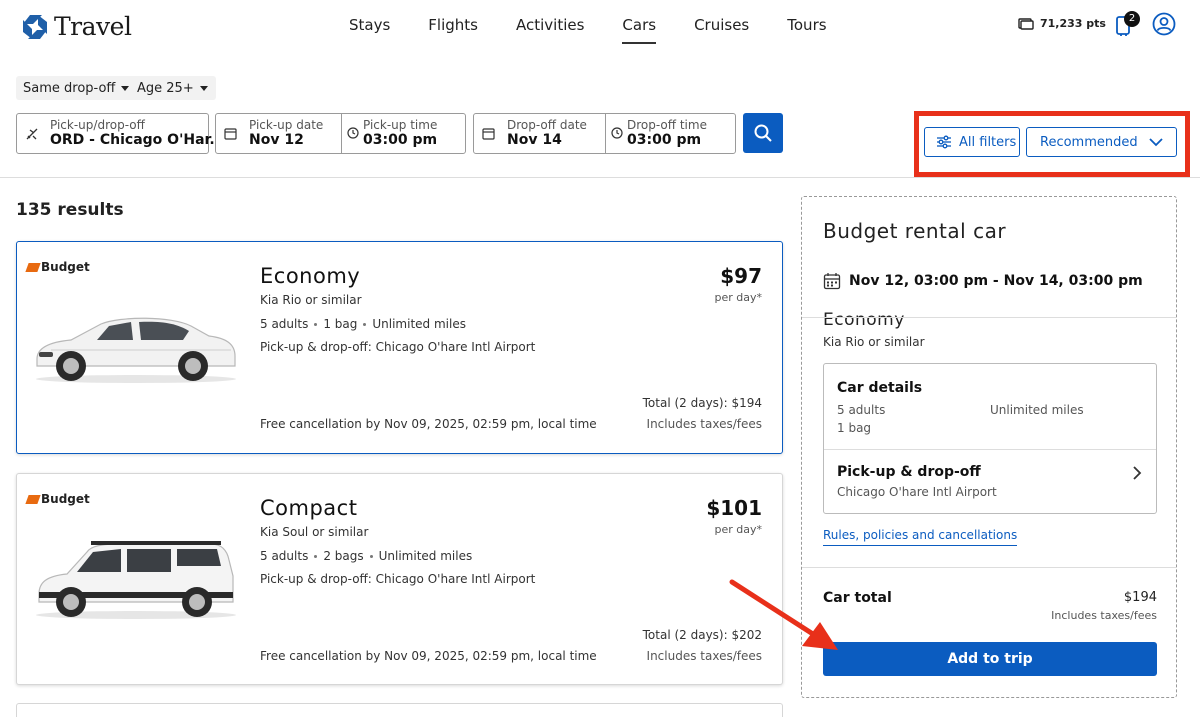 The width and height of the screenshot is (1200, 717). Describe the element at coordinates (909, 472) in the screenshot. I see `pickup-dropoff-title: Pick-up & drop-off` at that location.